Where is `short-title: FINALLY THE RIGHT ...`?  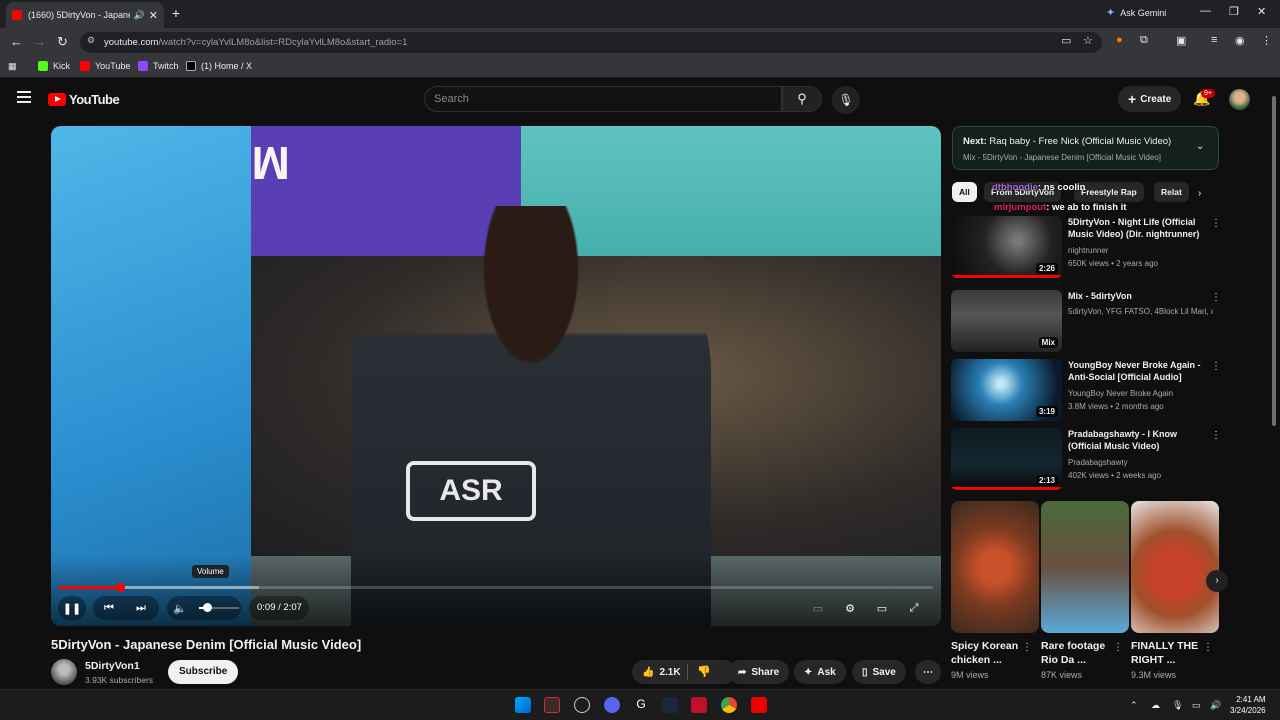 short-title: FINALLY THE RIGHT ... is located at coordinates (1167, 653).